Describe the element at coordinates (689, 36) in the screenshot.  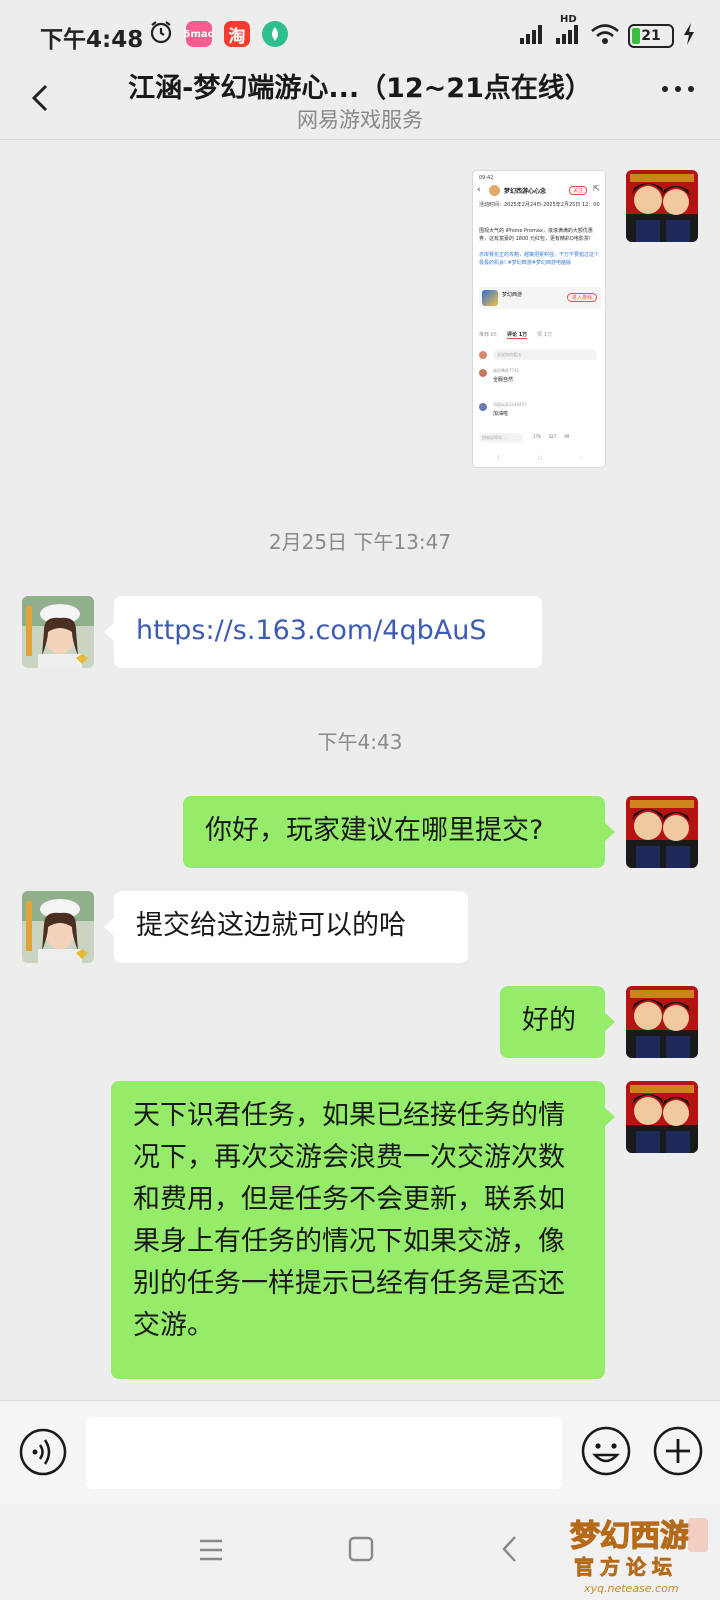
I see `charging-icon` at that location.